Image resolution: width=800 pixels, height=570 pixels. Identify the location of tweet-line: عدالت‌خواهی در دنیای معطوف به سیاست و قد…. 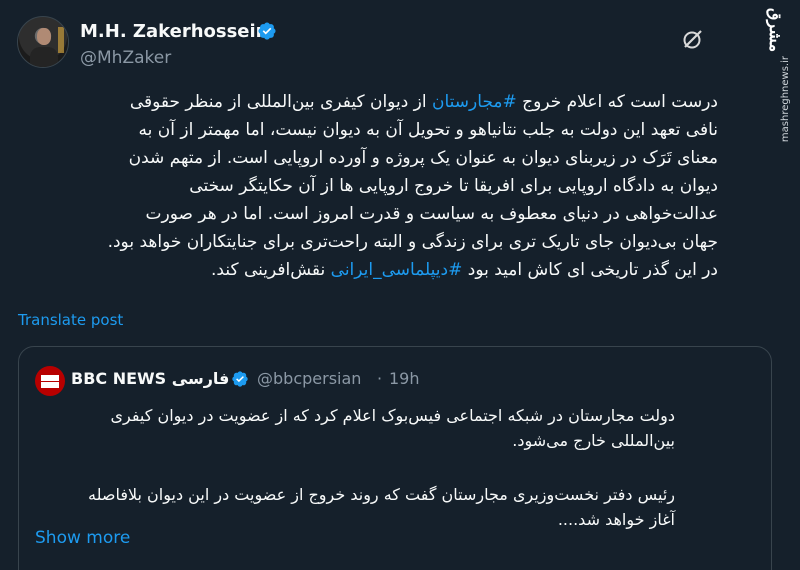
(431, 214).